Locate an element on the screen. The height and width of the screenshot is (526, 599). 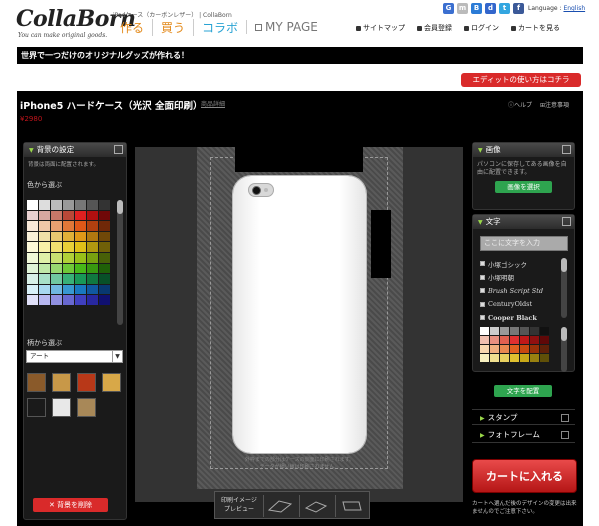
photo-frame-section: ▶ フォトフレーム is located at coordinates (523, 435).